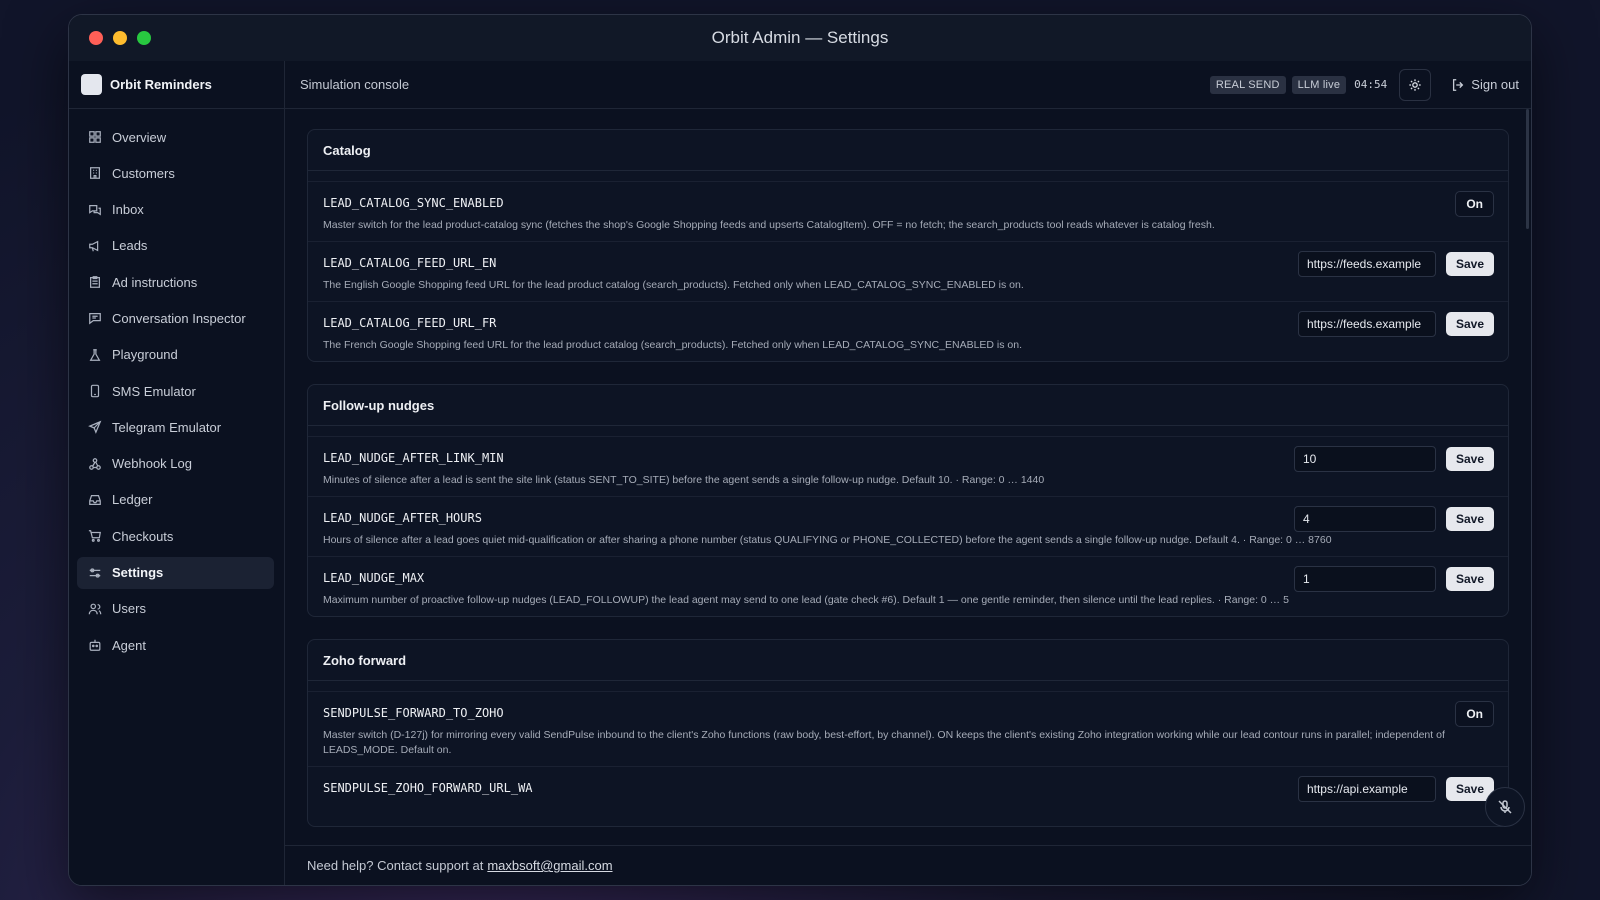  I want to click on brand-logo, so click(91, 84).